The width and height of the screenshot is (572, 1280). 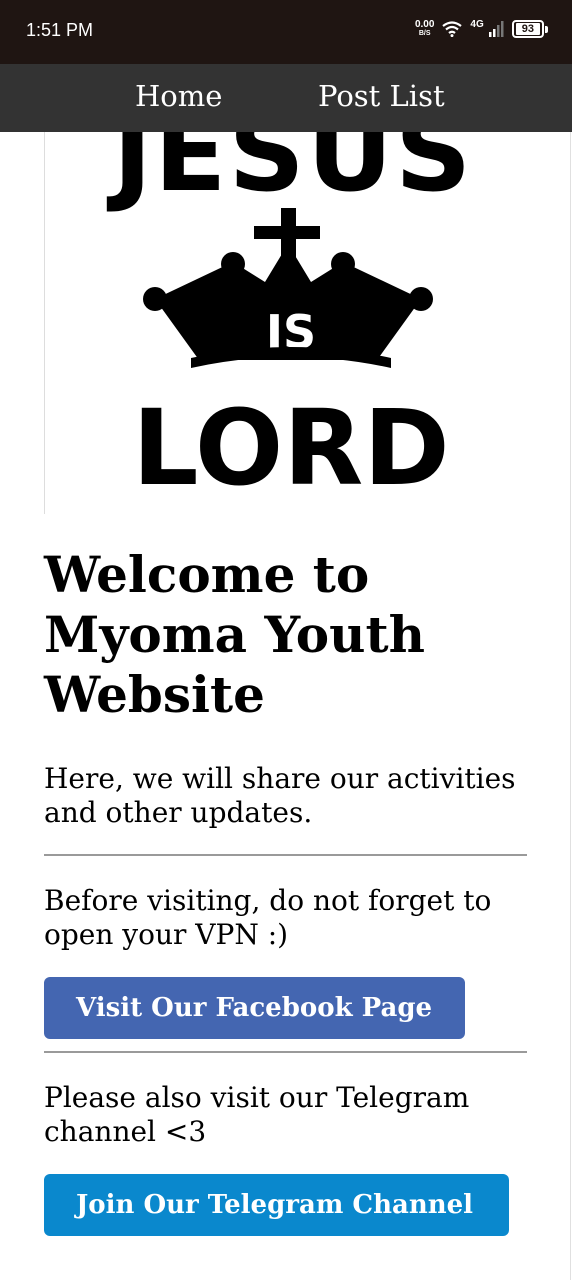 What do you see at coordinates (496, 29) in the screenshot?
I see `signal-icon` at bounding box center [496, 29].